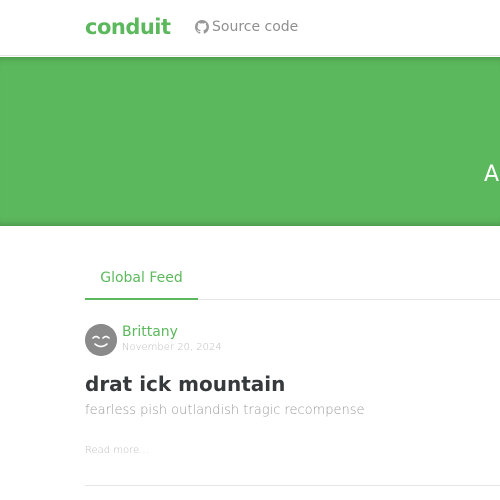 The image size is (500, 500). Describe the element at coordinates (292, 281) in the screenshot. I see `feed-toggle: Global Feed` at that location.